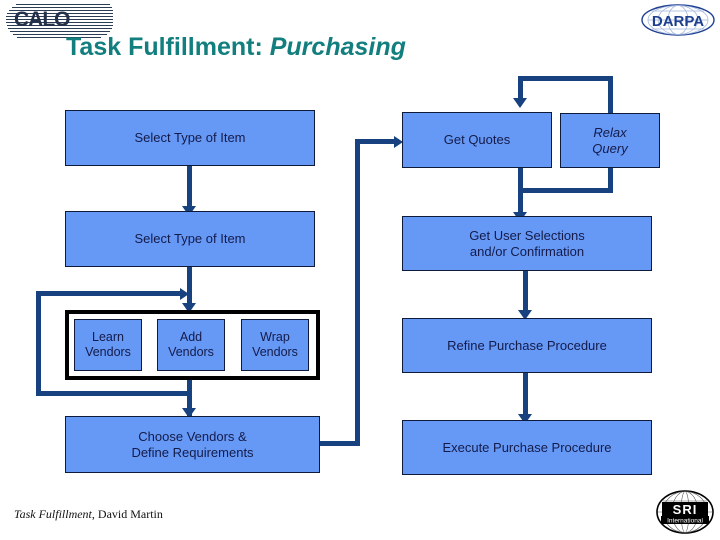 The width and height of the screenshot is (720, 540). I want to click on node-label: Choose Vendors & Define Requirements, so click(192, 445).